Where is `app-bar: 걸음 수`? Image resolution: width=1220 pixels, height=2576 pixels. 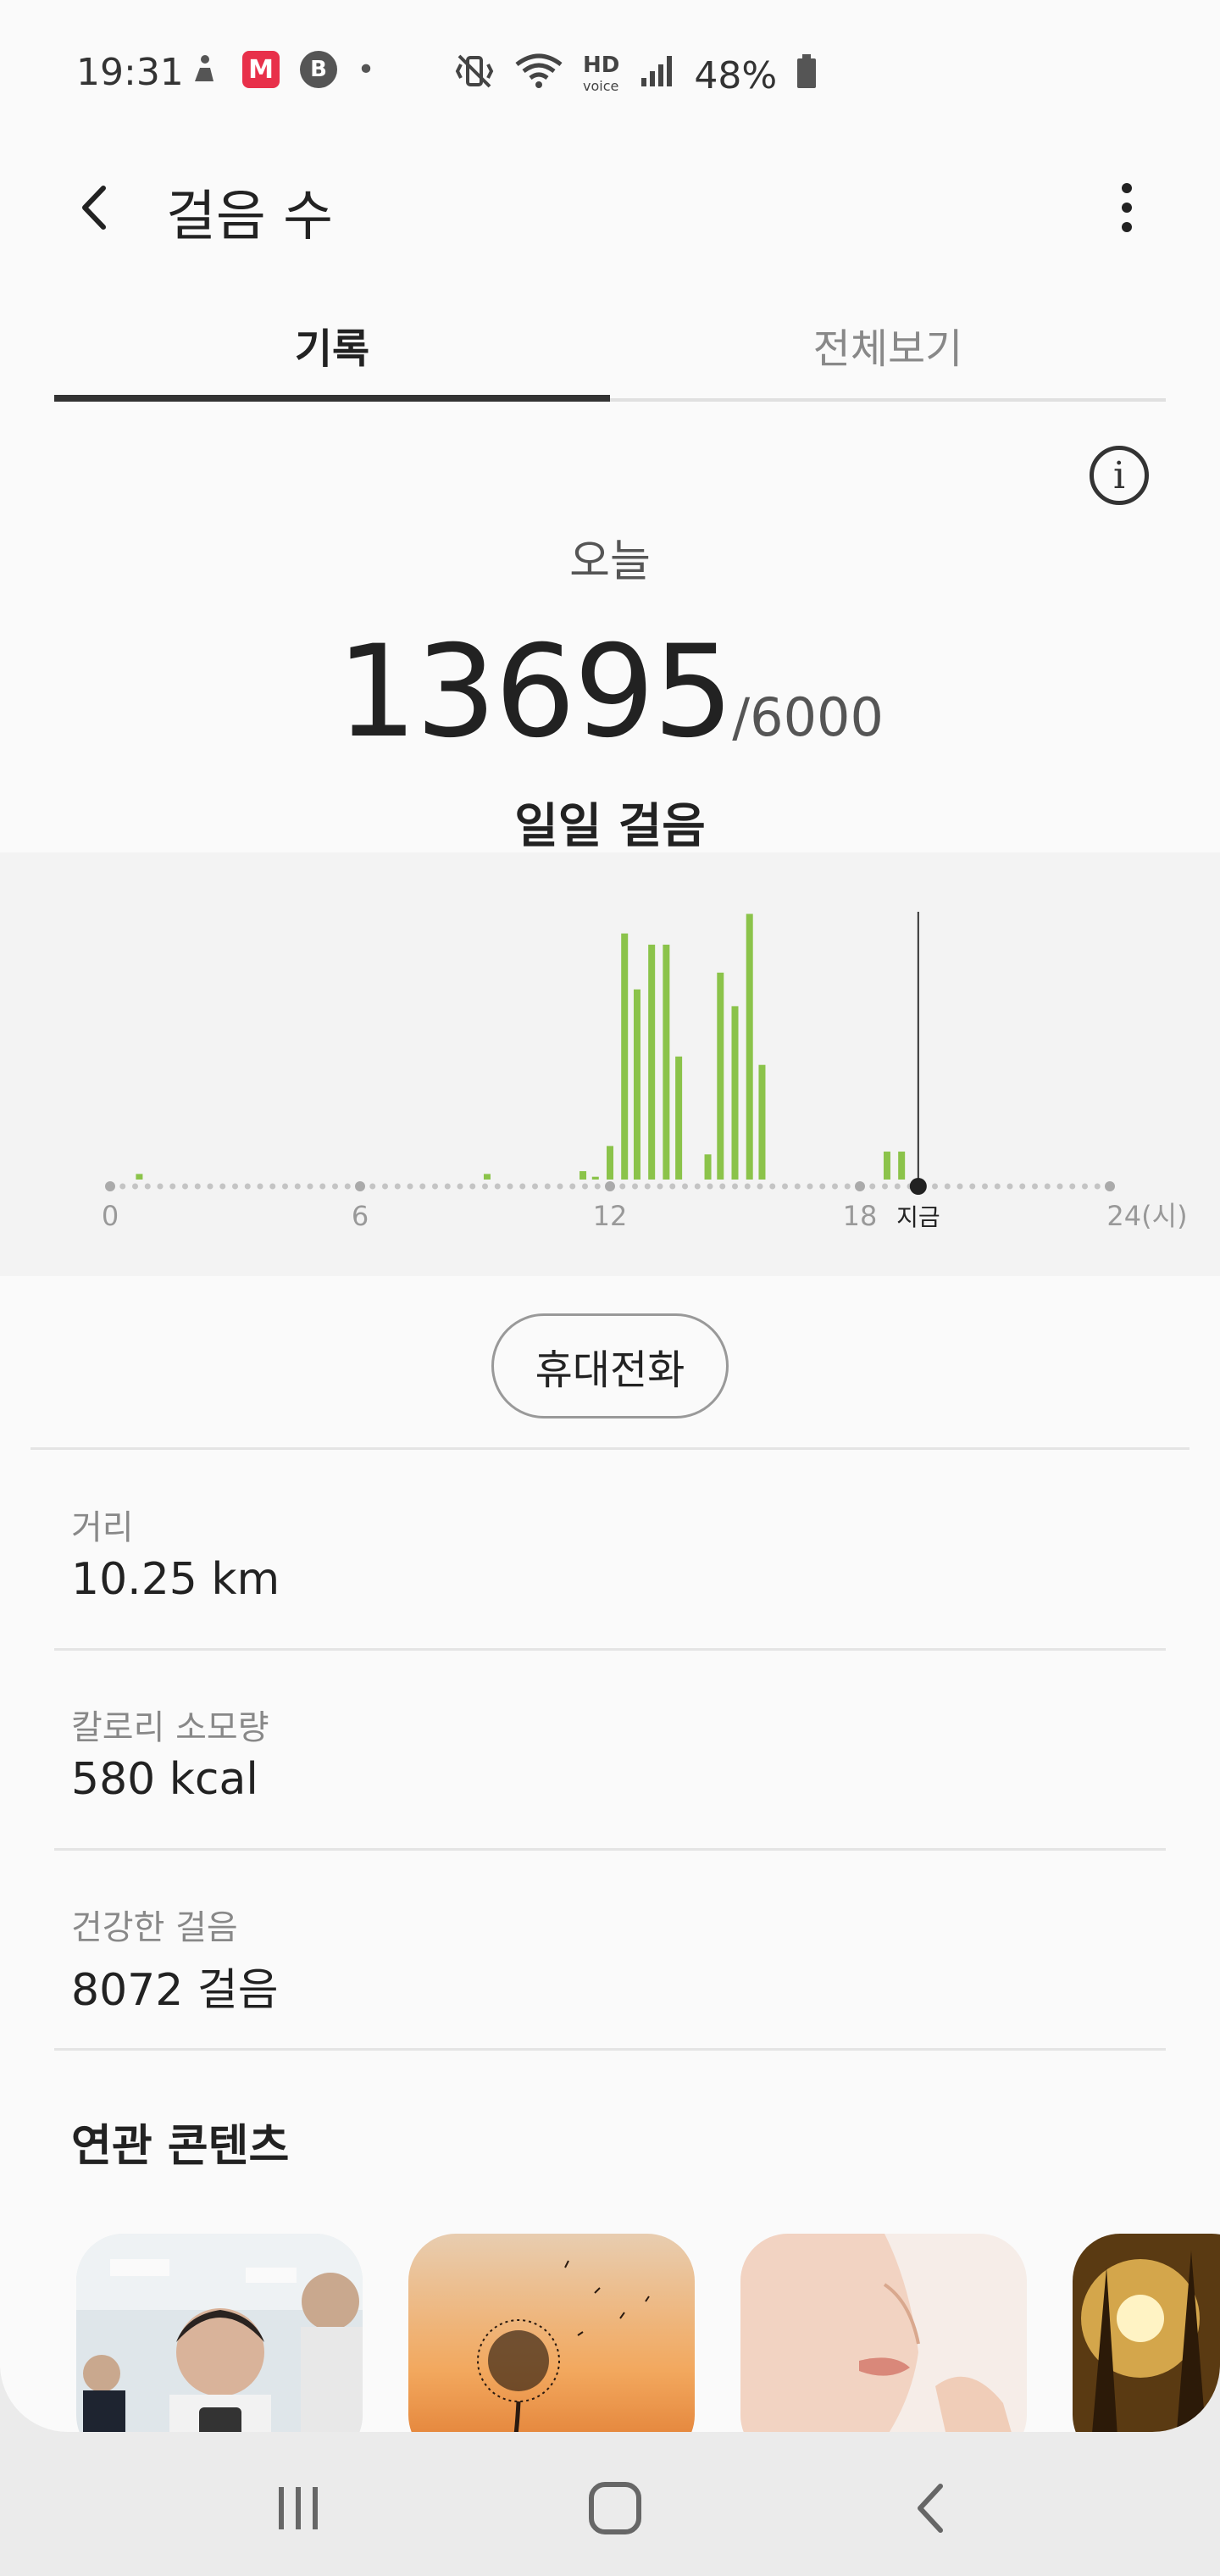 app-bar: 걸음 수 is located at coordinates (610, 207).